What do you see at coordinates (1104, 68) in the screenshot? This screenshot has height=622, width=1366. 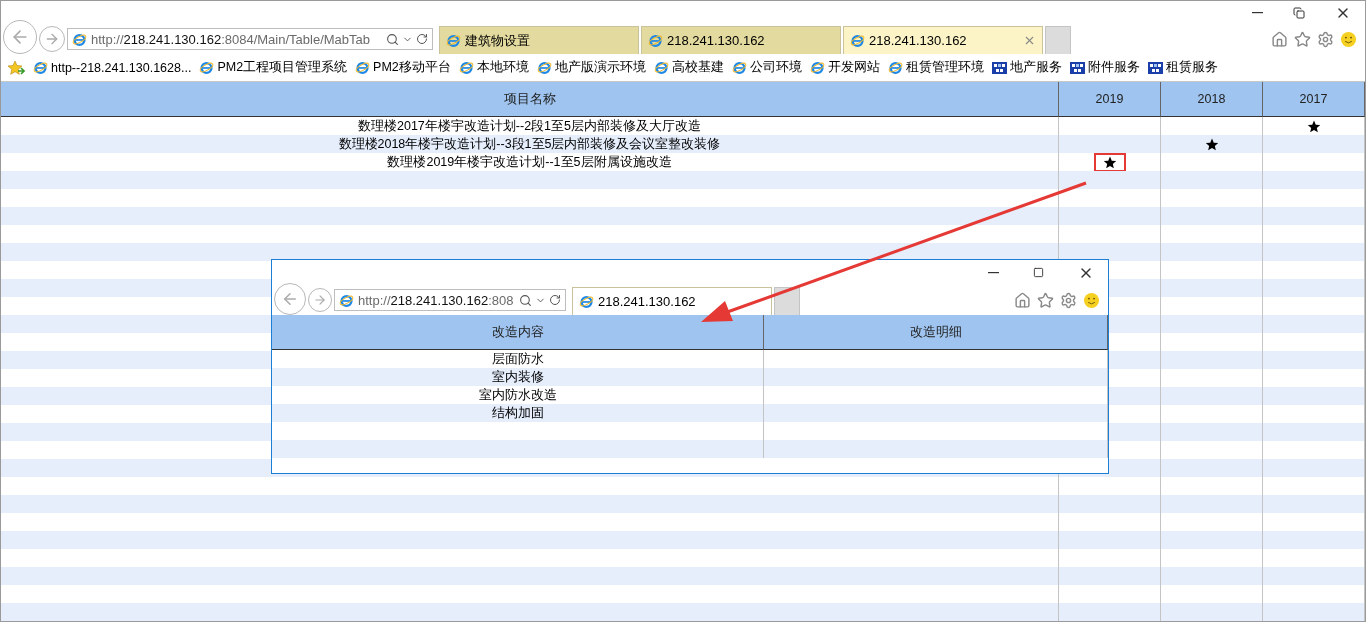 I see `favorite-link: 附件服务` at bounding box center [1104, 68].